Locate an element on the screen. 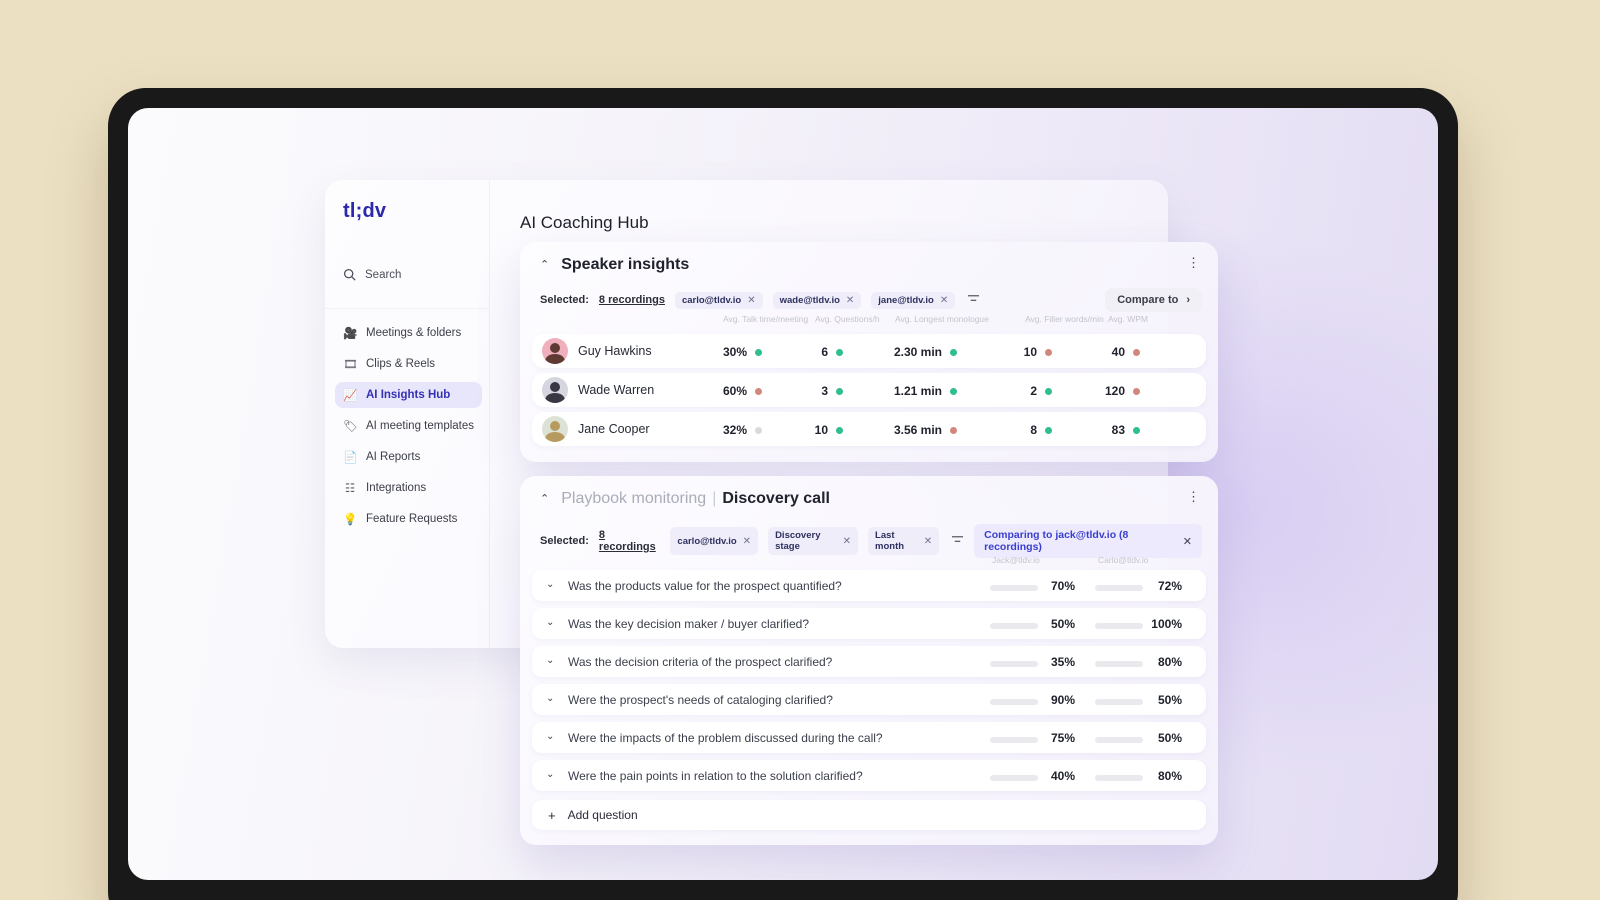 The height and width of the screenshot is (900, 1600). metric-cell: 83 is located at coordinates (1106, 430).